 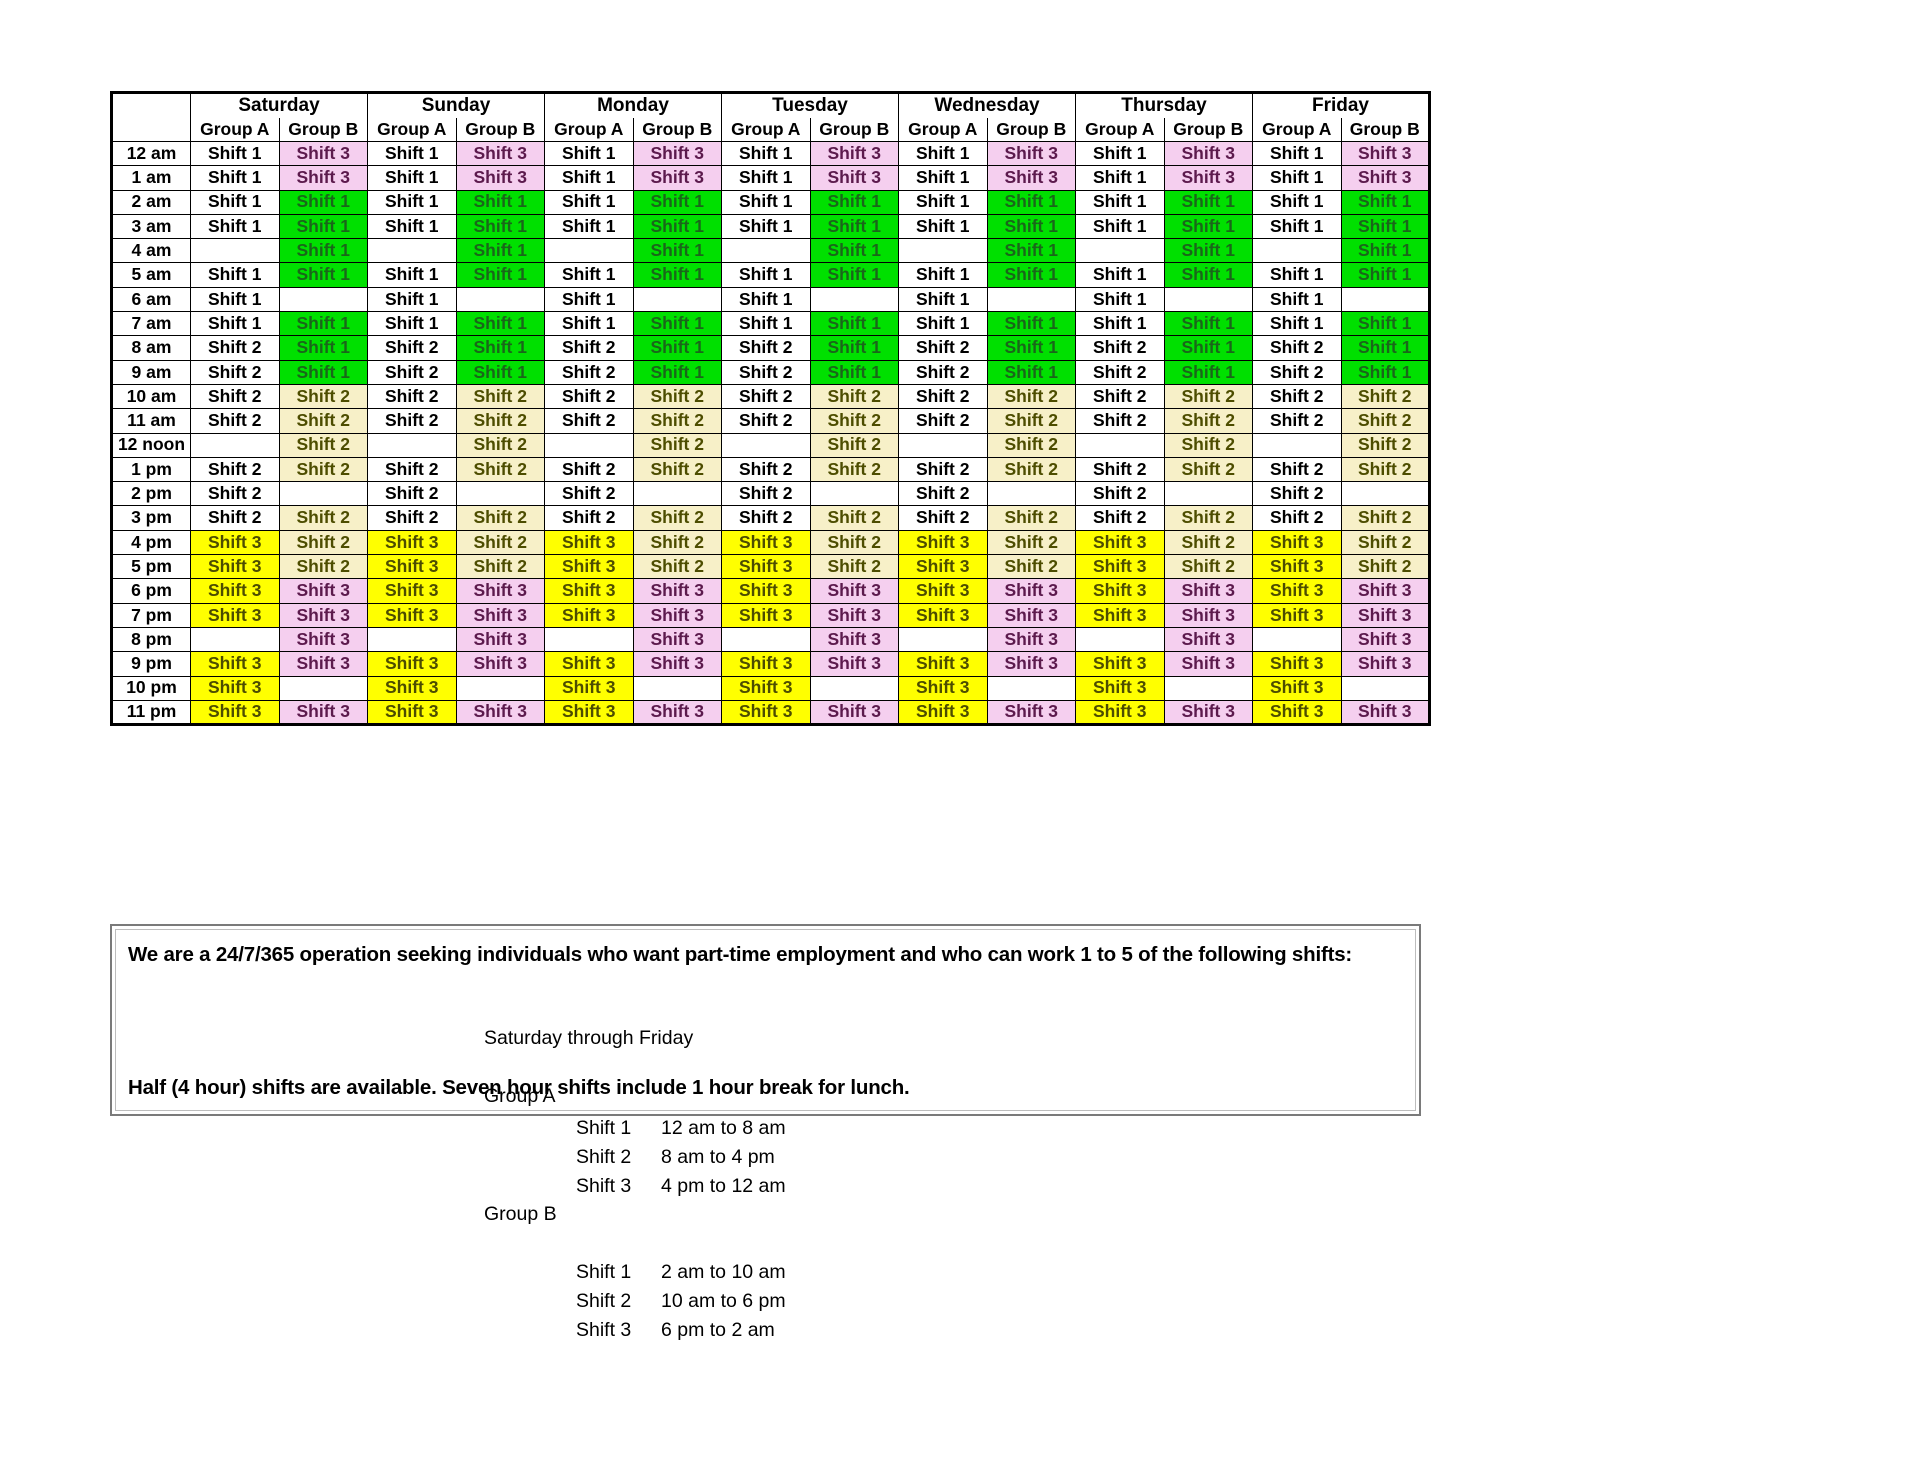 I want to click on shift-cell-thursday-a-22: Shift 3, so click(x=1120, y=688).